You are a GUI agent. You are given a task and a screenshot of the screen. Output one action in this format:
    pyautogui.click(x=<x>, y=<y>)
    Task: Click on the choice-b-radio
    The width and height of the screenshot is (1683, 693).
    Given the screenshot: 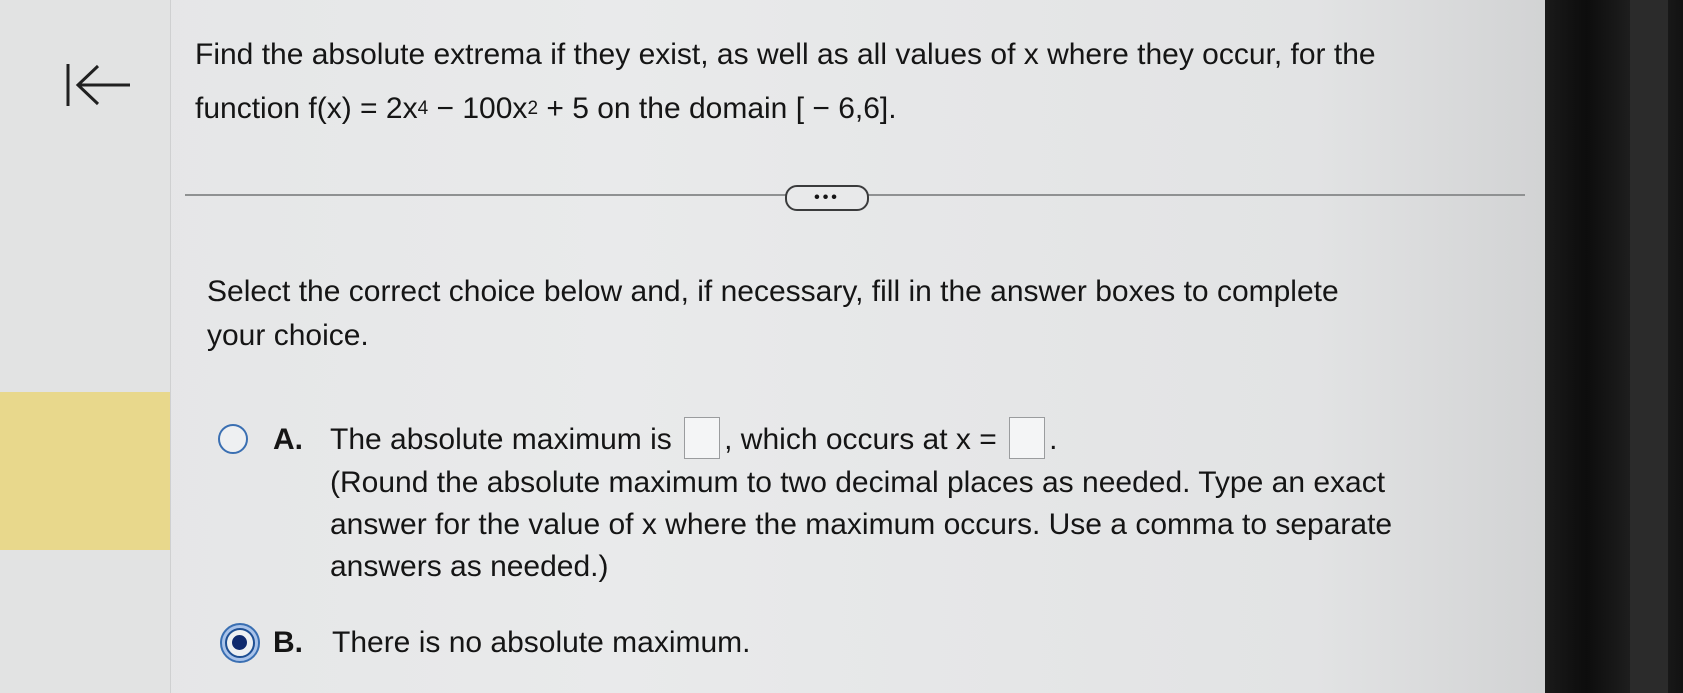 What is the action you would take?
    pyautogui.click(x=240, y=643)
    